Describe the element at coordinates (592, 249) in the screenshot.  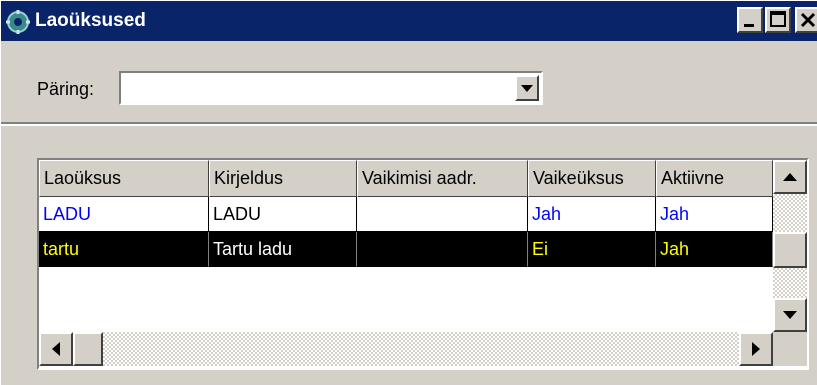
I see `cell-vaikeuksus: Ei` at that location.